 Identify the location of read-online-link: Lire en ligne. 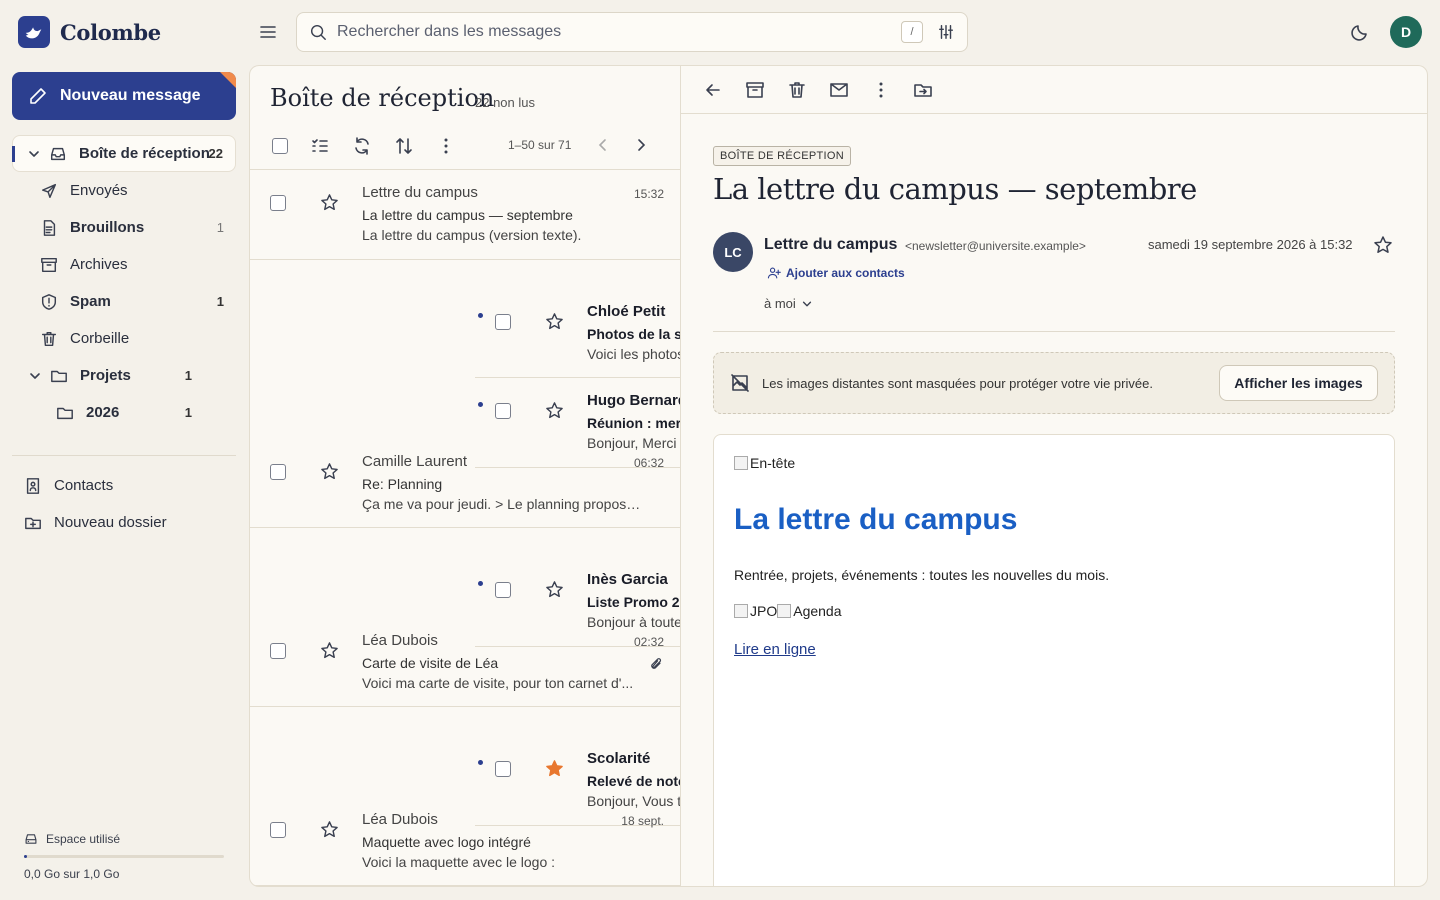
(775, 649).